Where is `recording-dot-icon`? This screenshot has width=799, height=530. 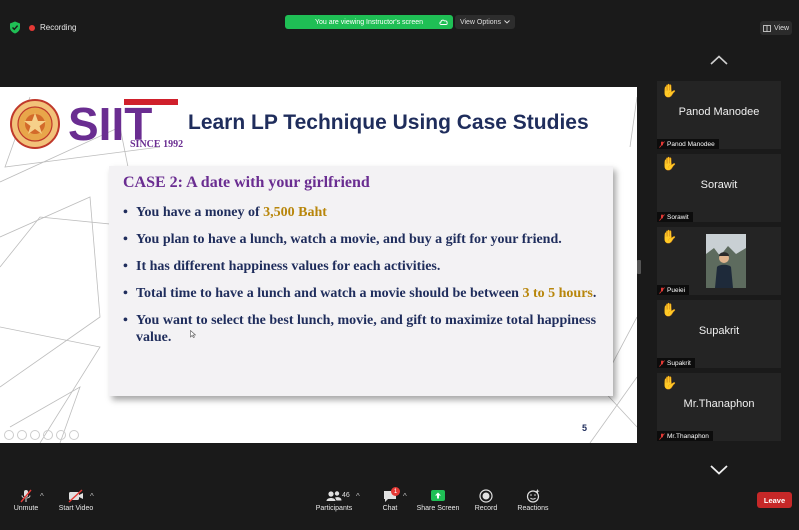 recording-dot-icon is located at coordinates (32, 27).